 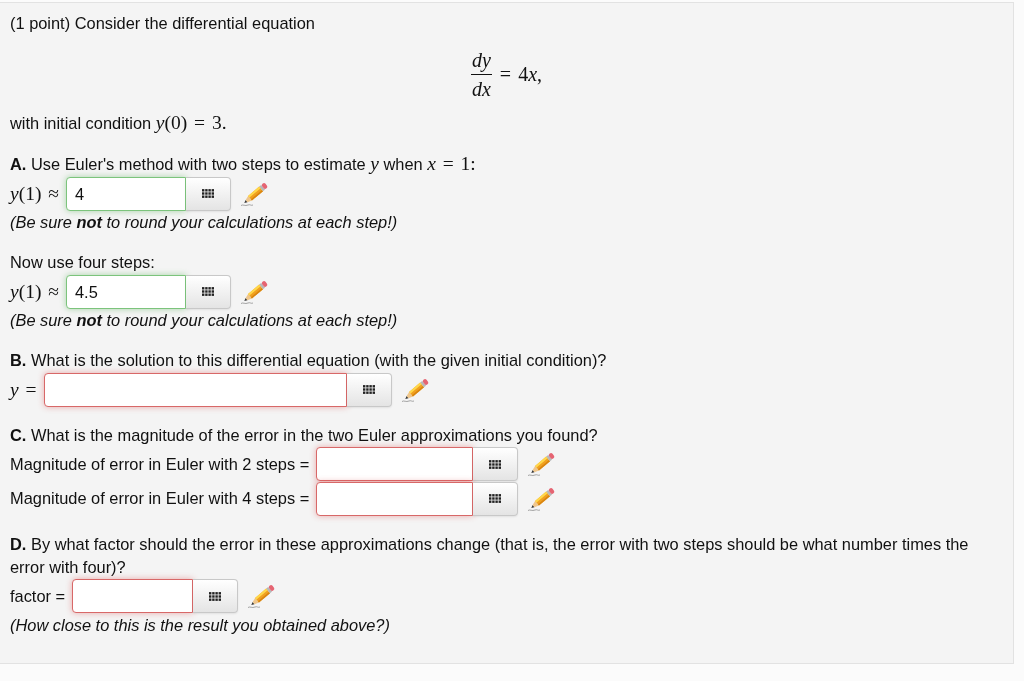 I want to click on question-text: A. Use Euler's method with two steps to estimate y when x = 1:, so click(x=243, y=164).